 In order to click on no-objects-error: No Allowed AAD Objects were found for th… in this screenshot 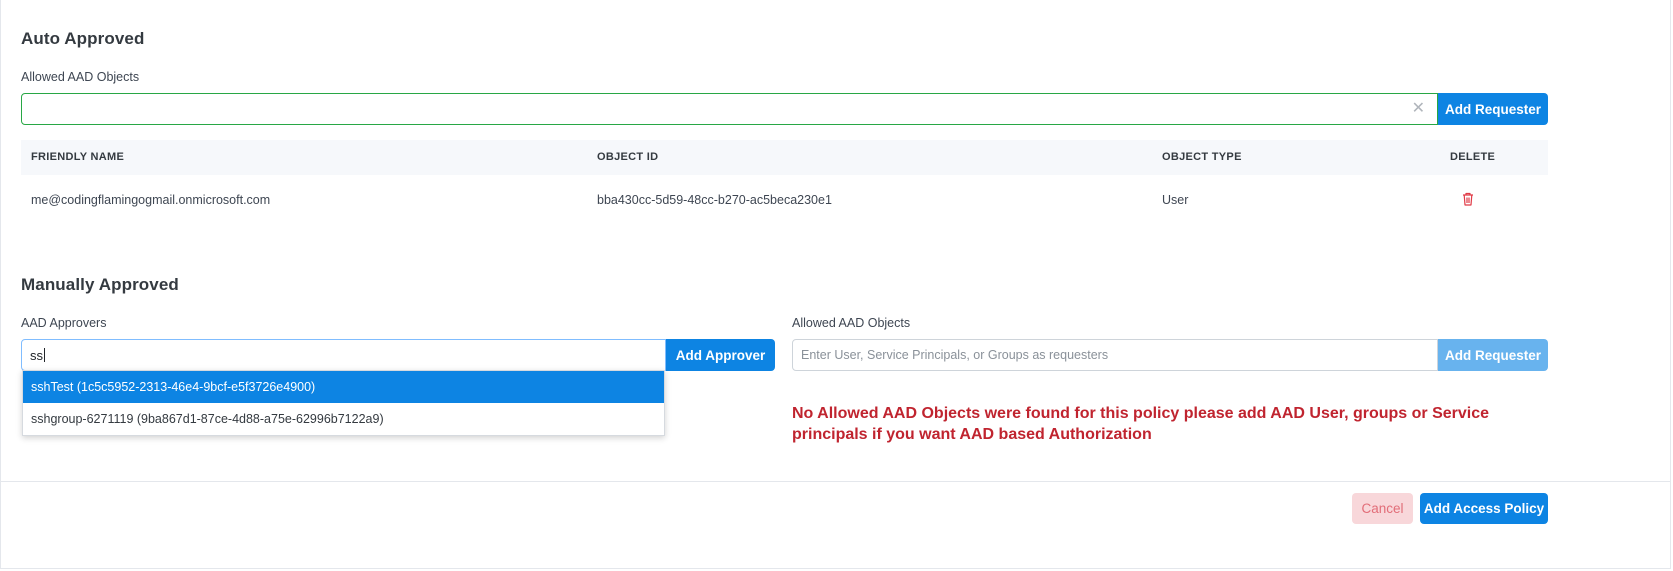, I will do `click(1141, 424)`.